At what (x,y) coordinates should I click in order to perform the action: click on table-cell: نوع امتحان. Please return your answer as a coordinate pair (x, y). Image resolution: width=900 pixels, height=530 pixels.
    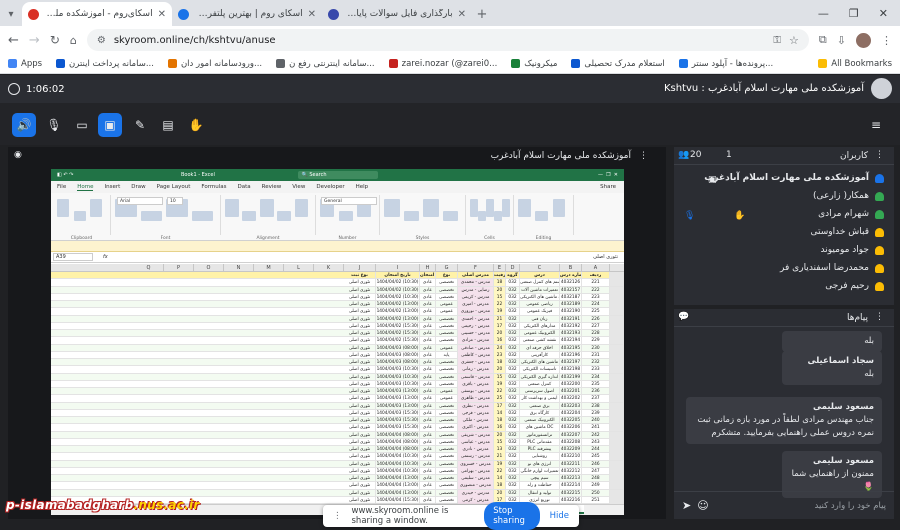
    Looking at the image, I should click on (428, 275).